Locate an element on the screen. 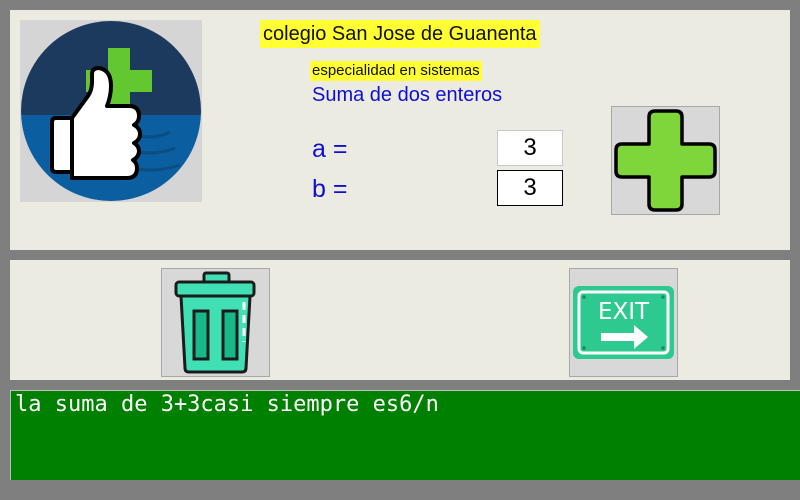 The height and width of the screenshot is (500, 800). label-b: b = is located at coordinates (330, 189).